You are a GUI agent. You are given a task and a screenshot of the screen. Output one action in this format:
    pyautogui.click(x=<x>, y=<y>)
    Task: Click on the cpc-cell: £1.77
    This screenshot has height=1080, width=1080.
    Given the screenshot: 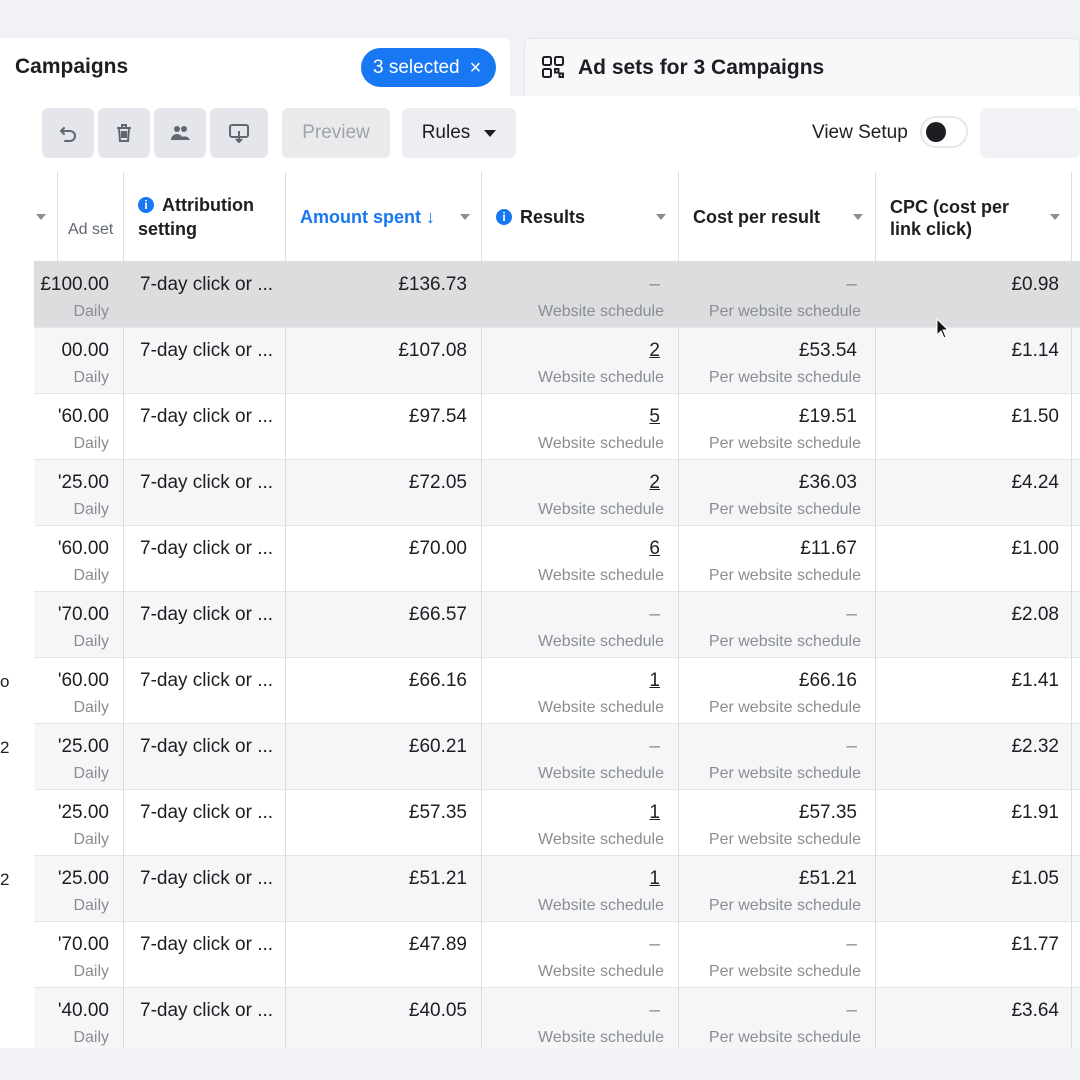 What is the action you would take?
    pyautogui.click(x=974, y=955)
    